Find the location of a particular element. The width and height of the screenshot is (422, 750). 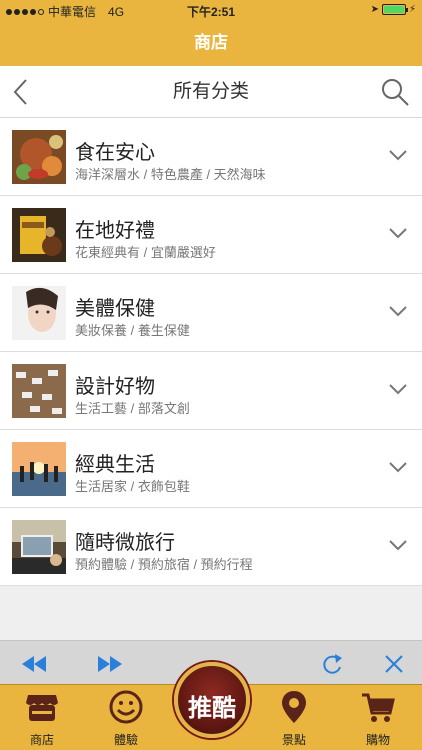

status-bar: 中華電信 4G 下午2:51 ➤ ⚡ is located at coordinates (211, 10).